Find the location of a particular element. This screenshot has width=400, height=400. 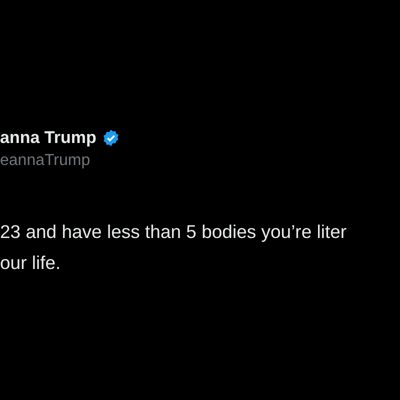

author-name: anna Trump is located at coordinates (48, 138).